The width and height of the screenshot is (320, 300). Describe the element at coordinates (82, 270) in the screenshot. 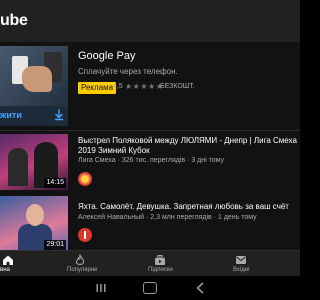

I see `nav-trending-label: Популярне` at that location.